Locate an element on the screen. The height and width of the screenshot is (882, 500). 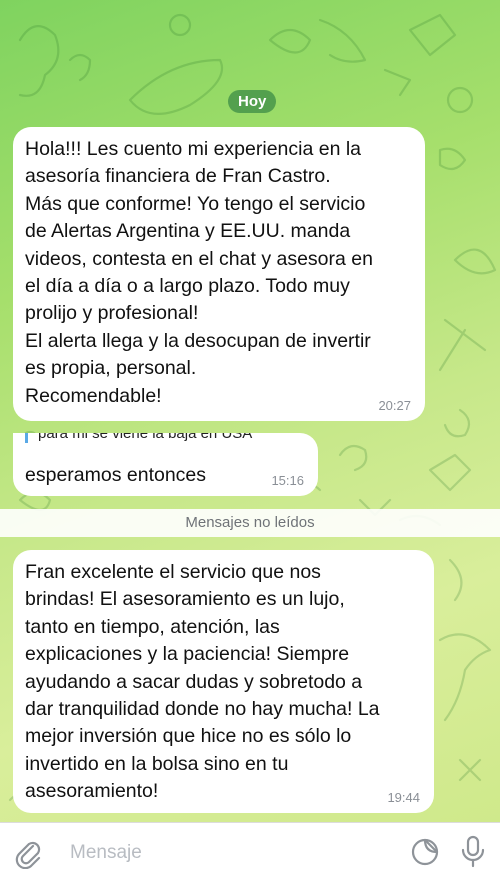
paperclip-icon is located at coordinates (28, 853).